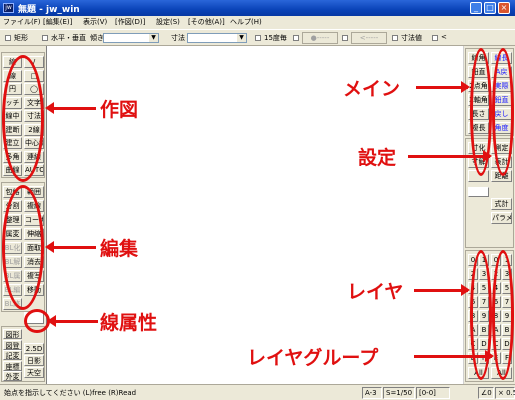 The image size is (515, 400). What do you see at coordinates (443, 87) in the screenshot?
I see `main-arrow` at bounding box center [443, 87].